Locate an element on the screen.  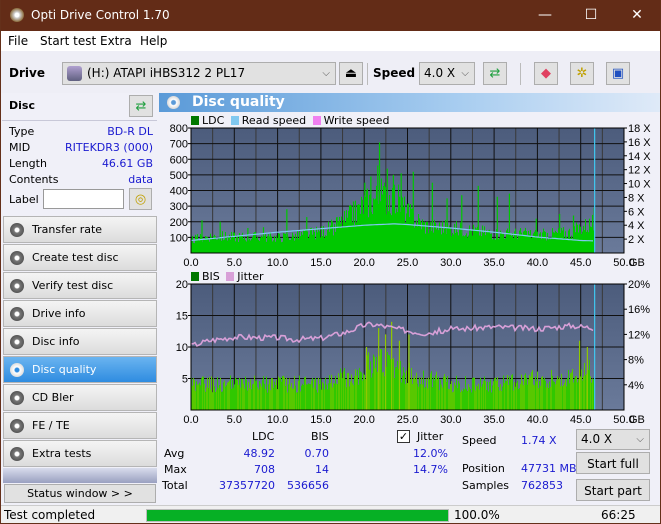
disc-label-input is located at coordinates (83, 199).